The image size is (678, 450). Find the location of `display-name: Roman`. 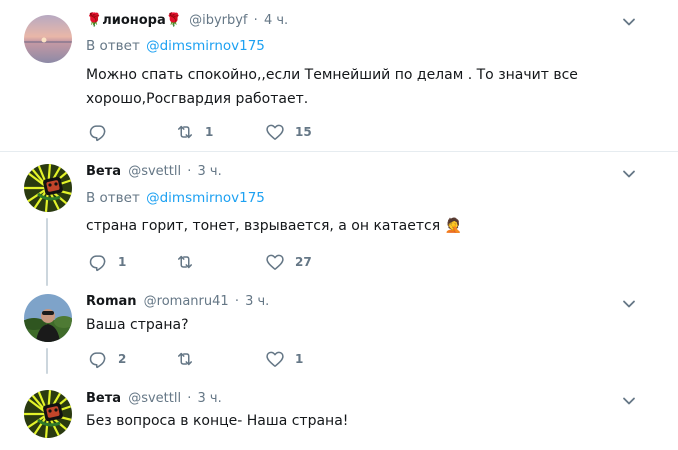

display-name: Roman is located at coordinates (111, 301).